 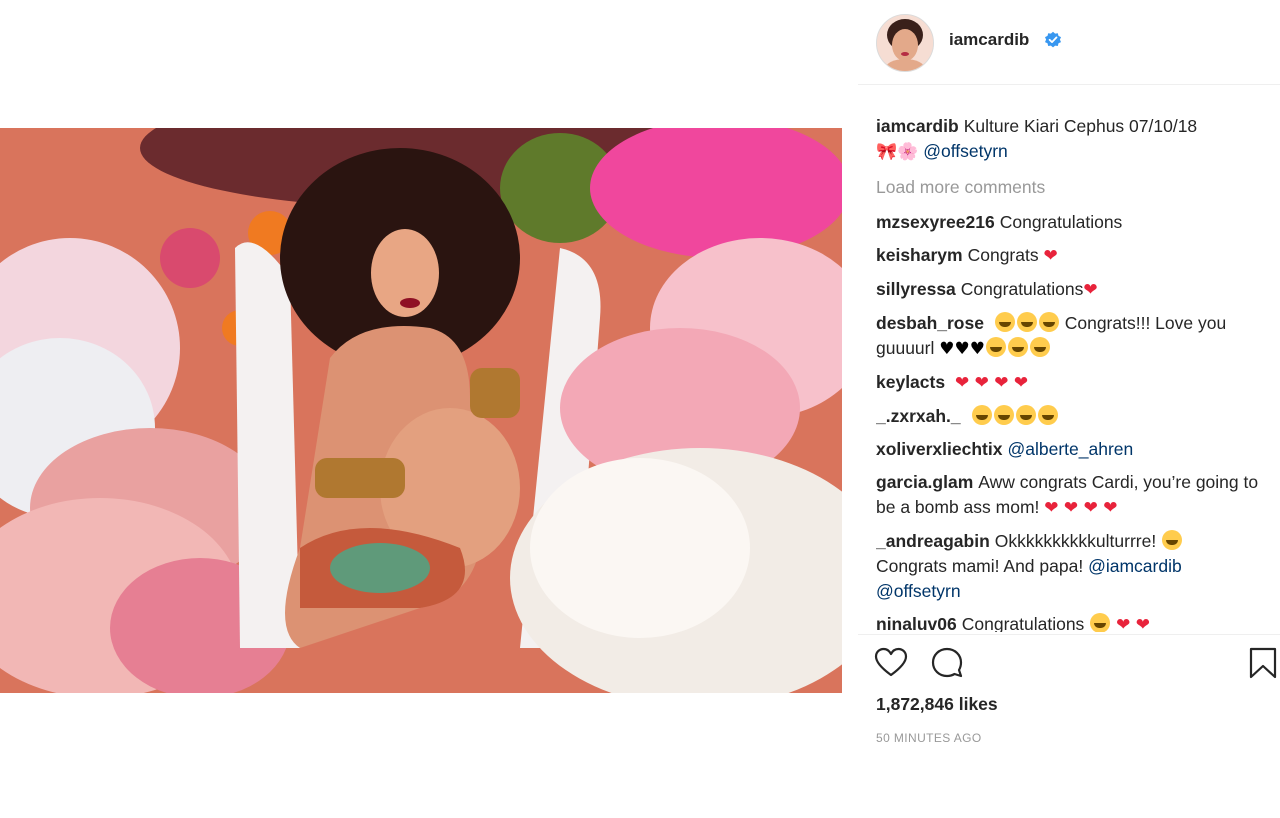 What do you see at coordinates (939, 449) in the screenshot?
I see `comment-username: xoliverxliechtix` at bounding box center [939, 449].